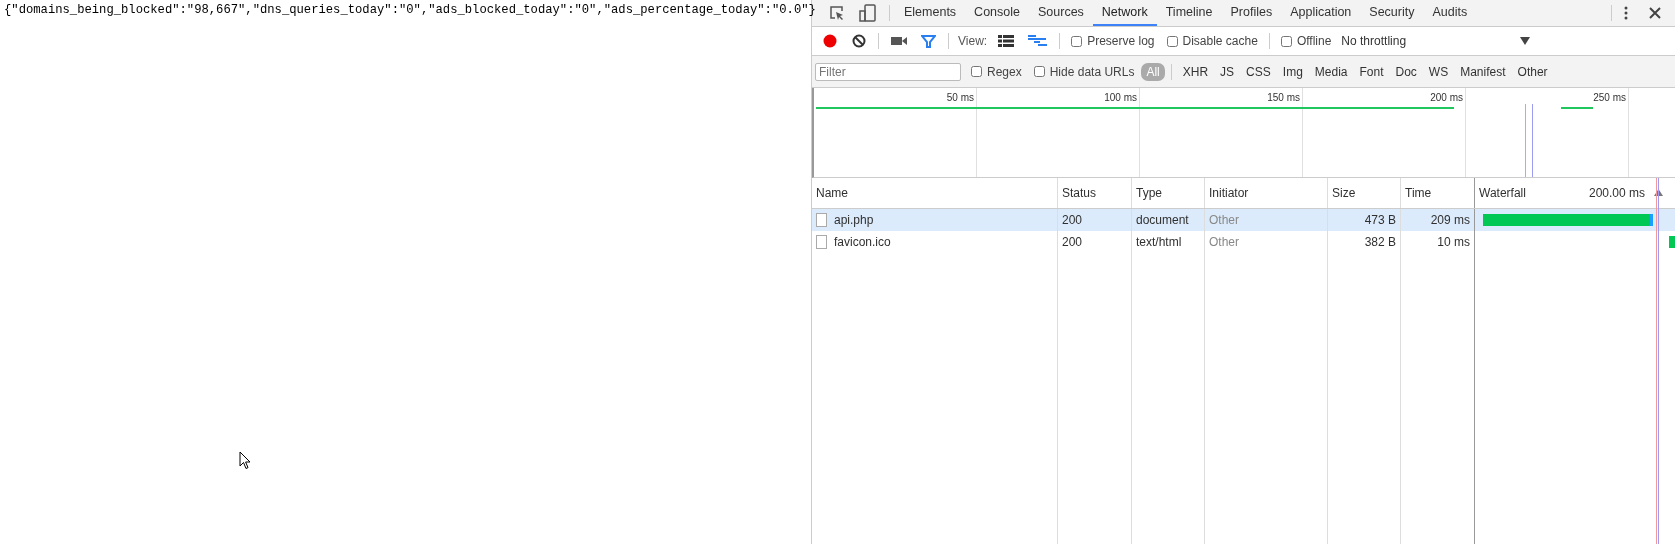 This screenshot has width=1675, height=544. I want to click on request-row: api.php 200 document Other 473 B 209 ms, so click(1243, 220).